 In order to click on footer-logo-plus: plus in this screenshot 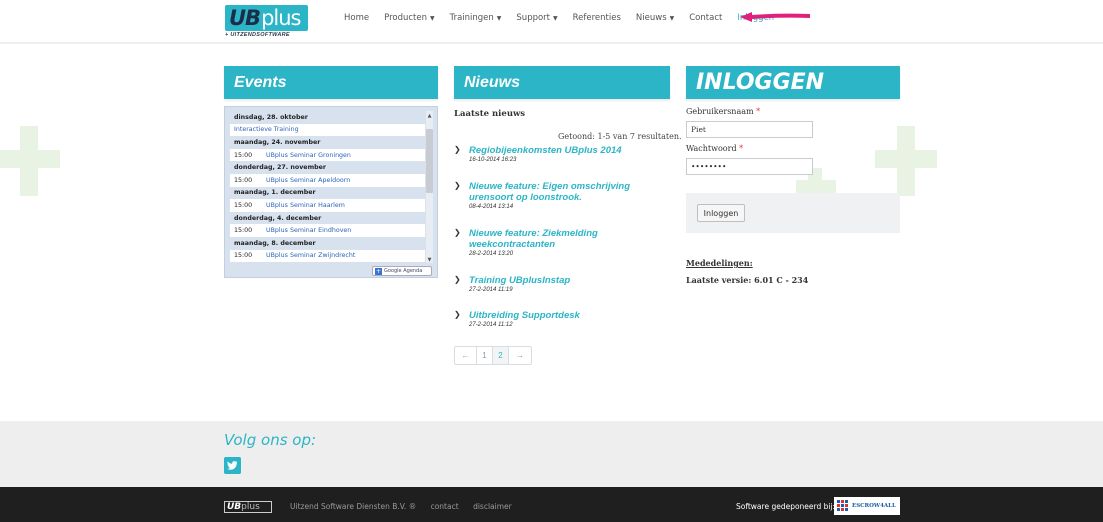, I will do `click(250, 507)`.